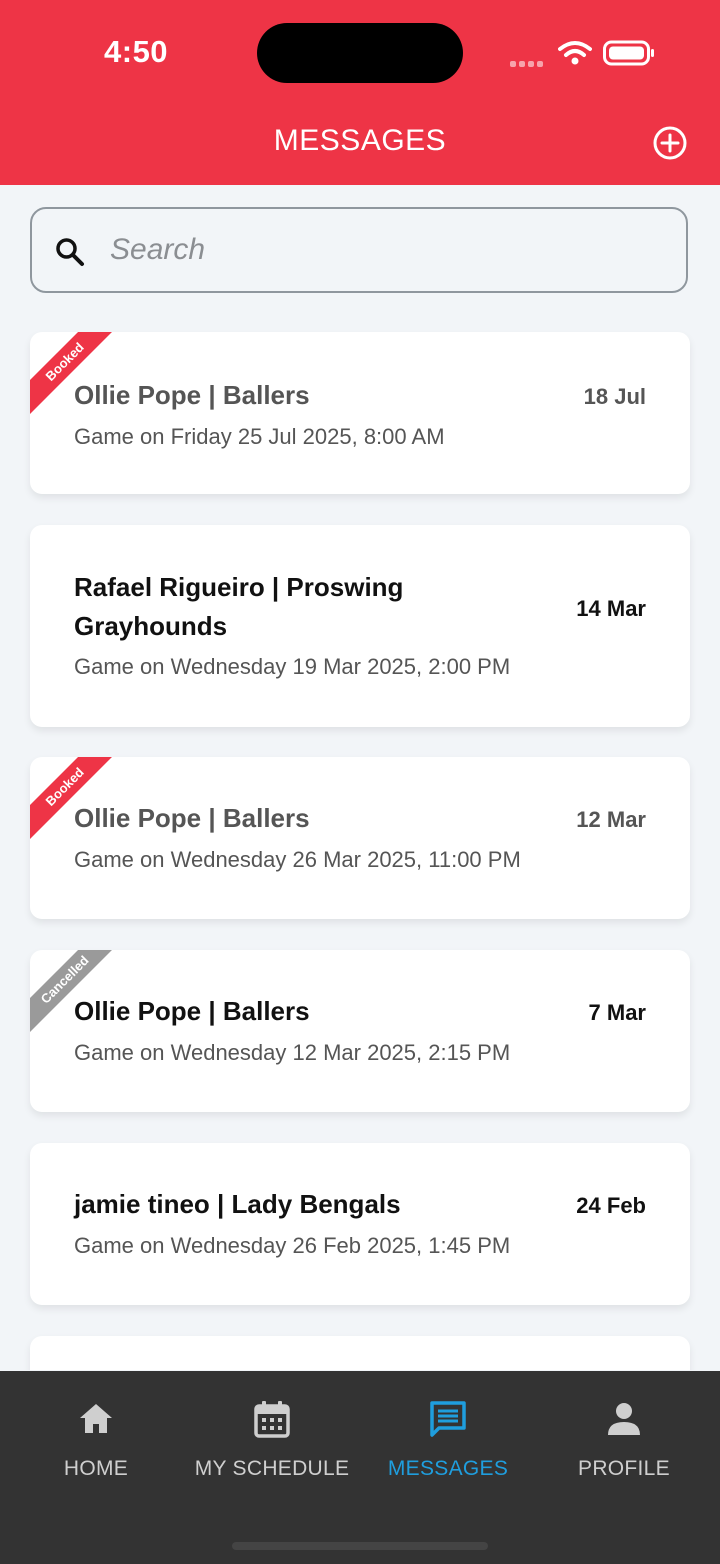 The width and height of the screenshot is (720, 1564). I want to click on search-icon, so click(70, 252).